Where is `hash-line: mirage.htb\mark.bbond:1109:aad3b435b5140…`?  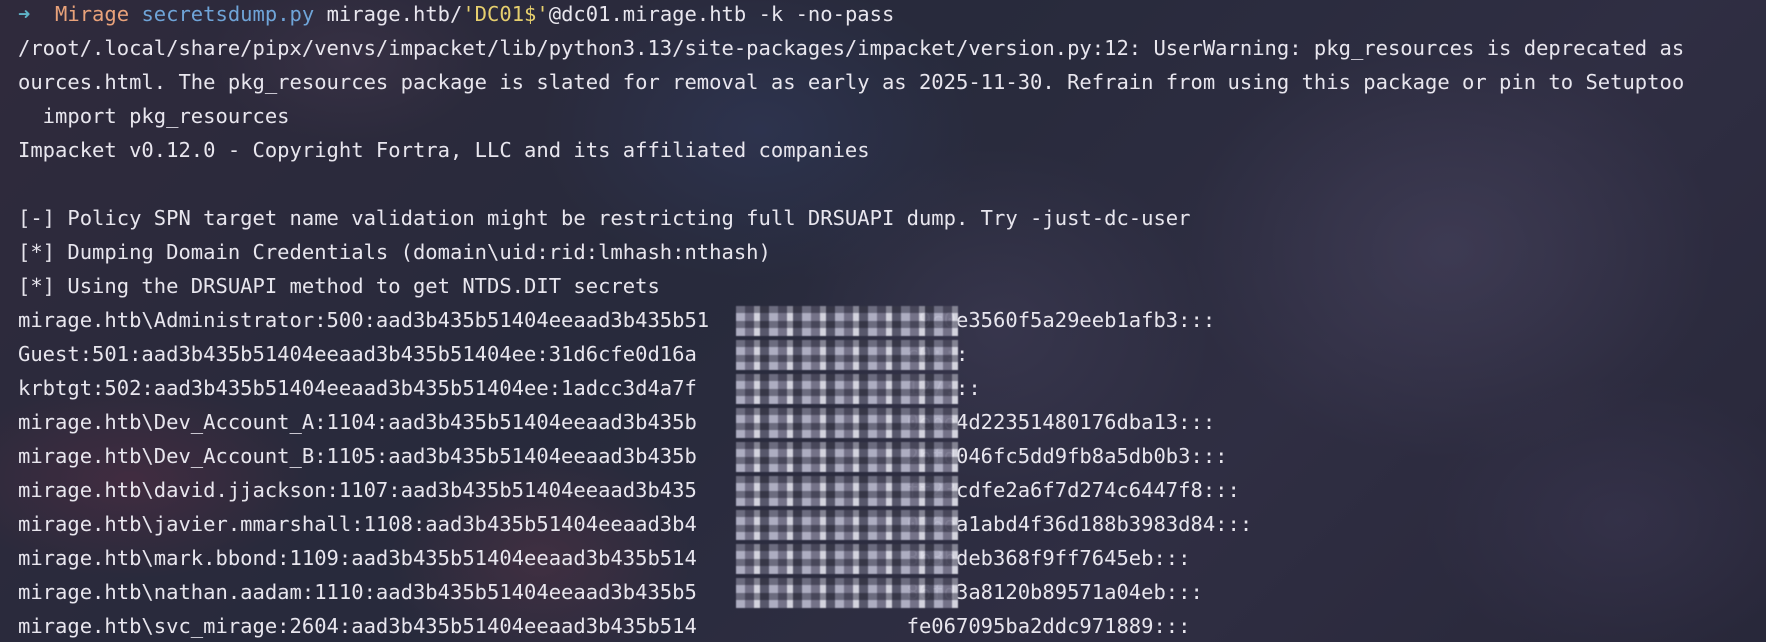 hash-line: mirage.htb\mark.bbond:1109:aad3b435b5140… is located at coordinates (604, 558).